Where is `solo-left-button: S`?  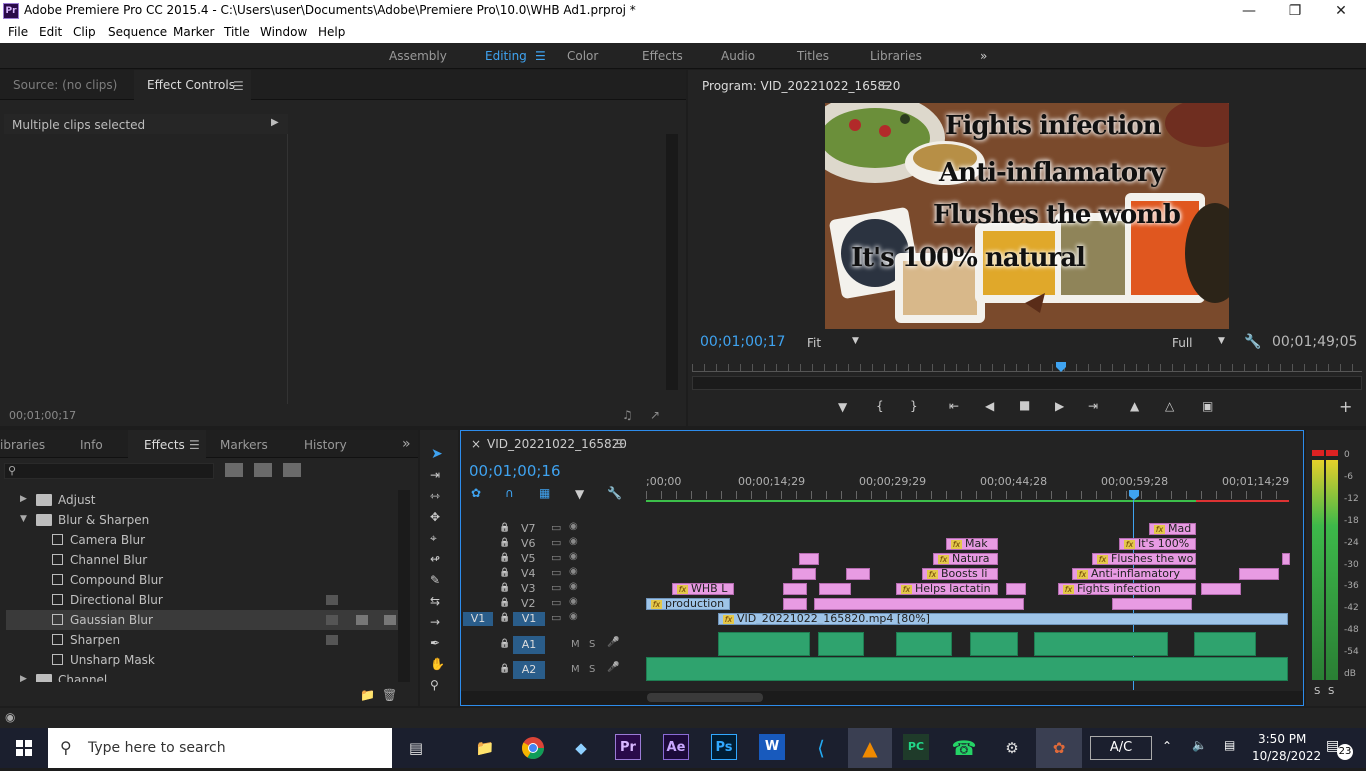
solo-left-button: S is located at coordinates (1317, 691).